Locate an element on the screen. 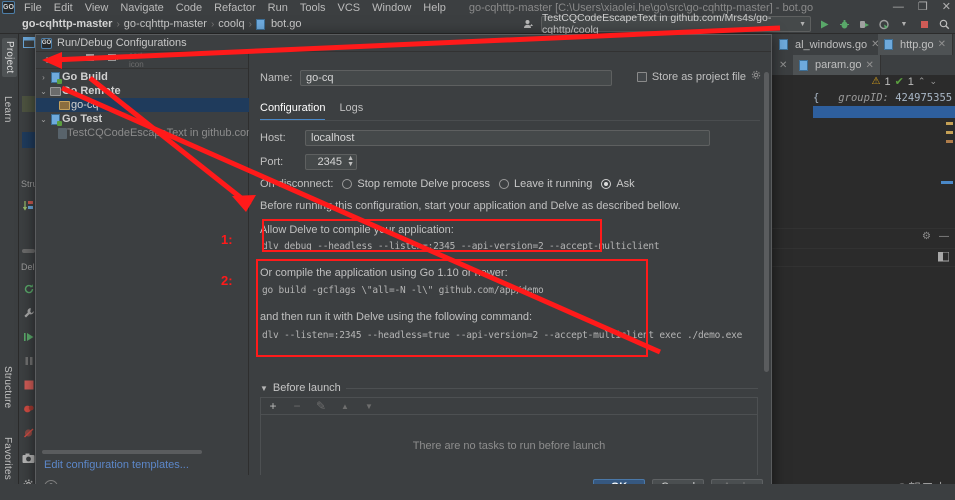  tab-logs: Logs is located at coordinates (351, 111).